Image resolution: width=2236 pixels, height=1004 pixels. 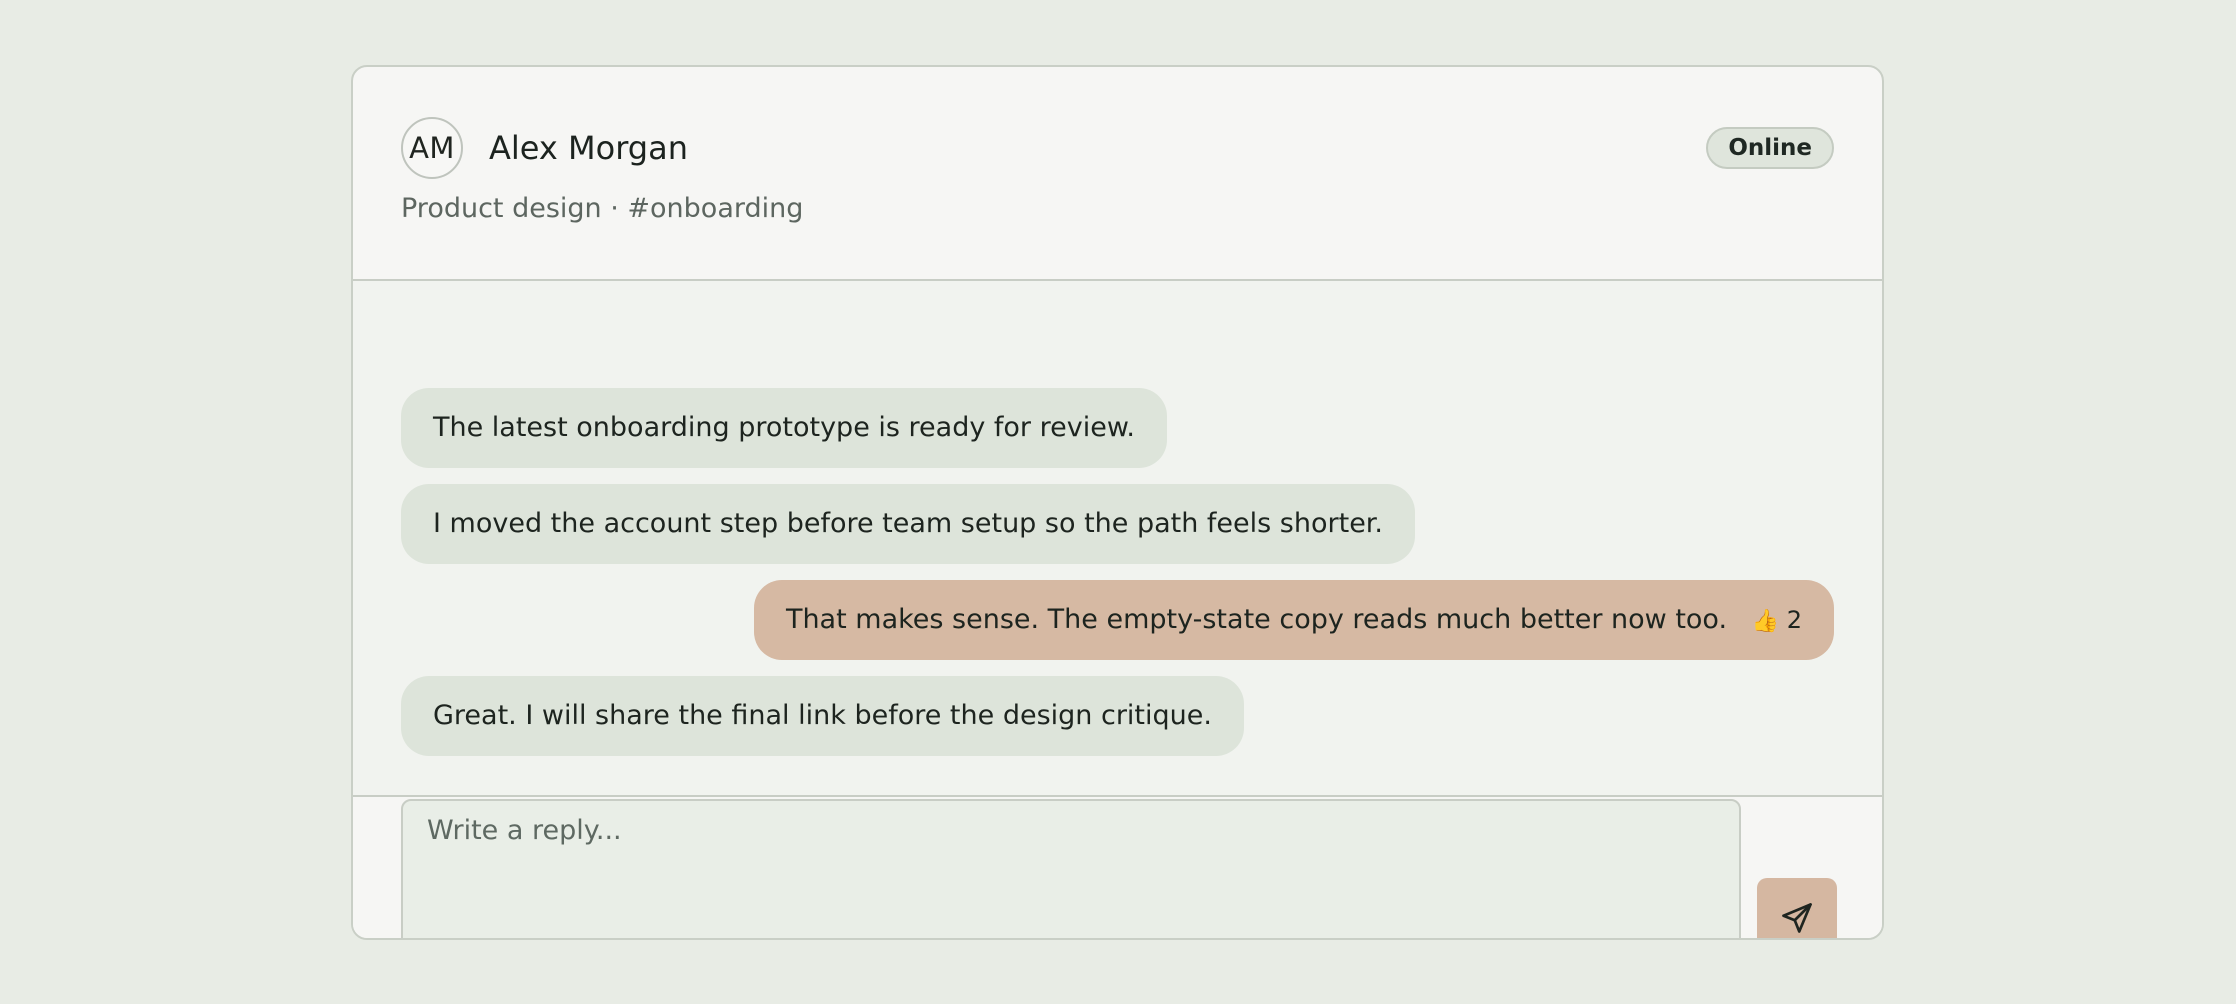 I want to click on contact-name: Alex Morgan, so click(x=588, y=148).